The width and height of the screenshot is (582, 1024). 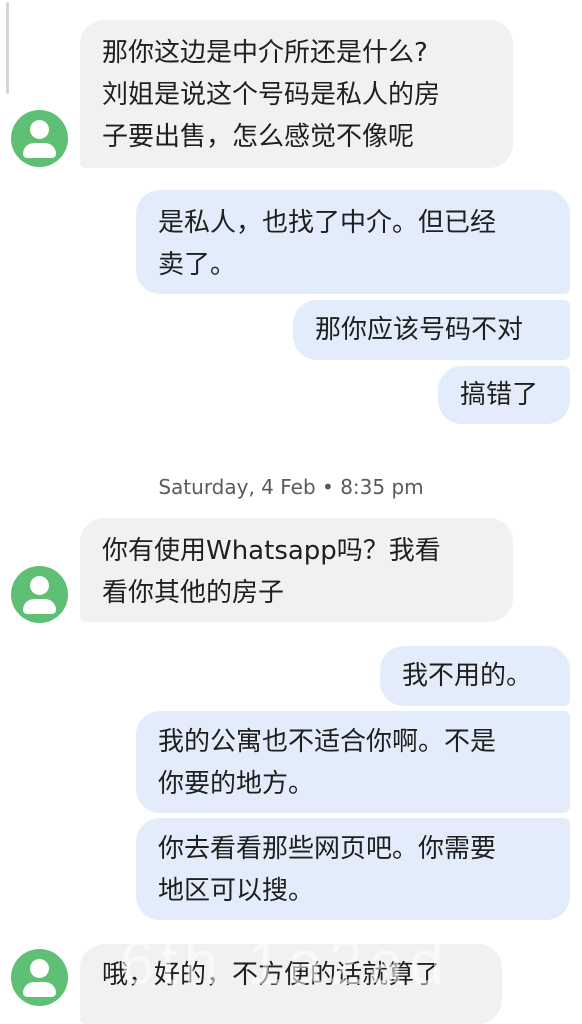 I want to click on message-bubble-incoming: 哦，好的，不方便的话就算了, so click(x=291, y=984).